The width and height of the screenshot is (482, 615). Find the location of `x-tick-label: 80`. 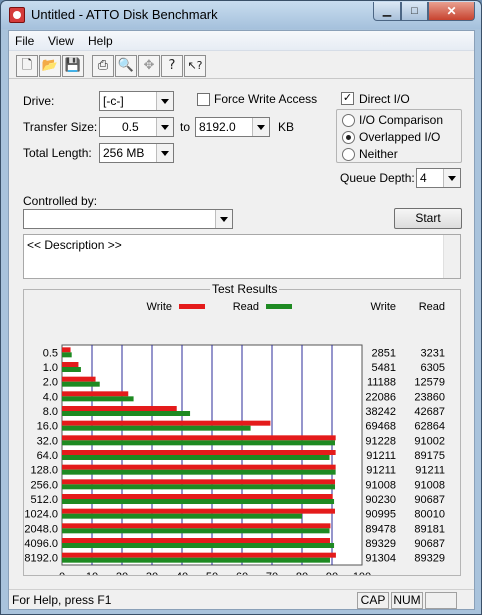

x-tick-label: 80 is located at coordinates (302, 573).